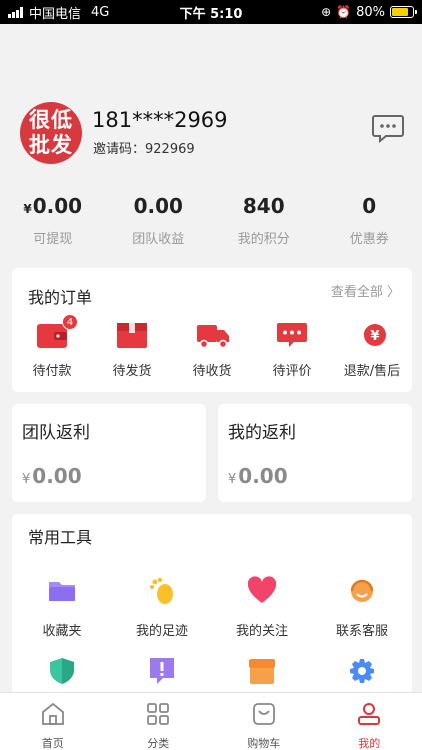  Describe the element at coordinates (263, 714) in the screenshot. I see `cart-icon` at that location.